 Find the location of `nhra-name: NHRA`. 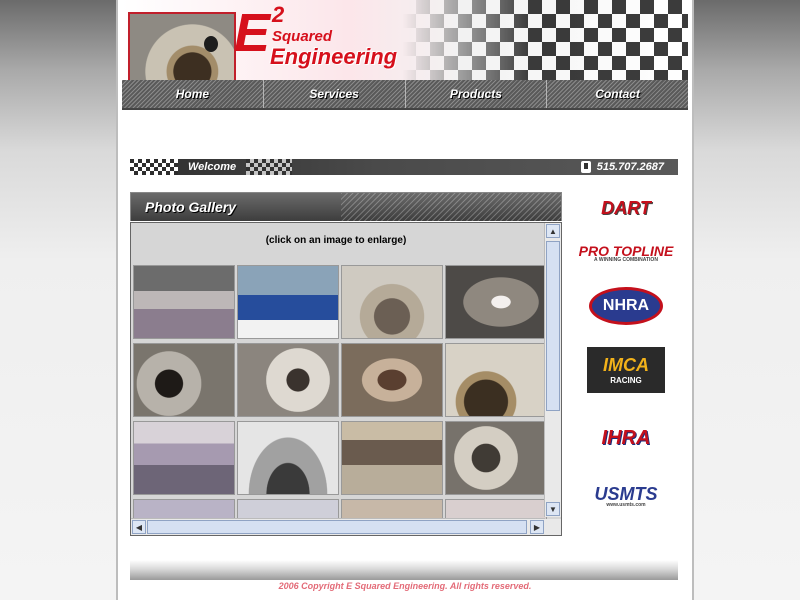

nhra-name: NHRA is located at coordinates (626, 306).